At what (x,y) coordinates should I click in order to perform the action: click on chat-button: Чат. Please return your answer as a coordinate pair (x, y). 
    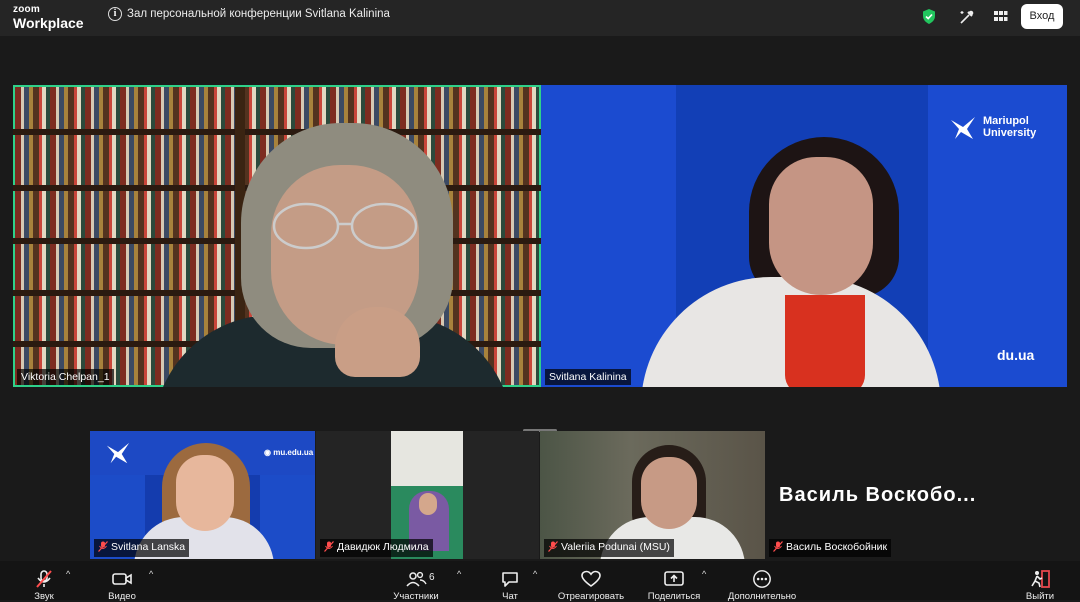
    Looking at the image, I should click on (510, 581).